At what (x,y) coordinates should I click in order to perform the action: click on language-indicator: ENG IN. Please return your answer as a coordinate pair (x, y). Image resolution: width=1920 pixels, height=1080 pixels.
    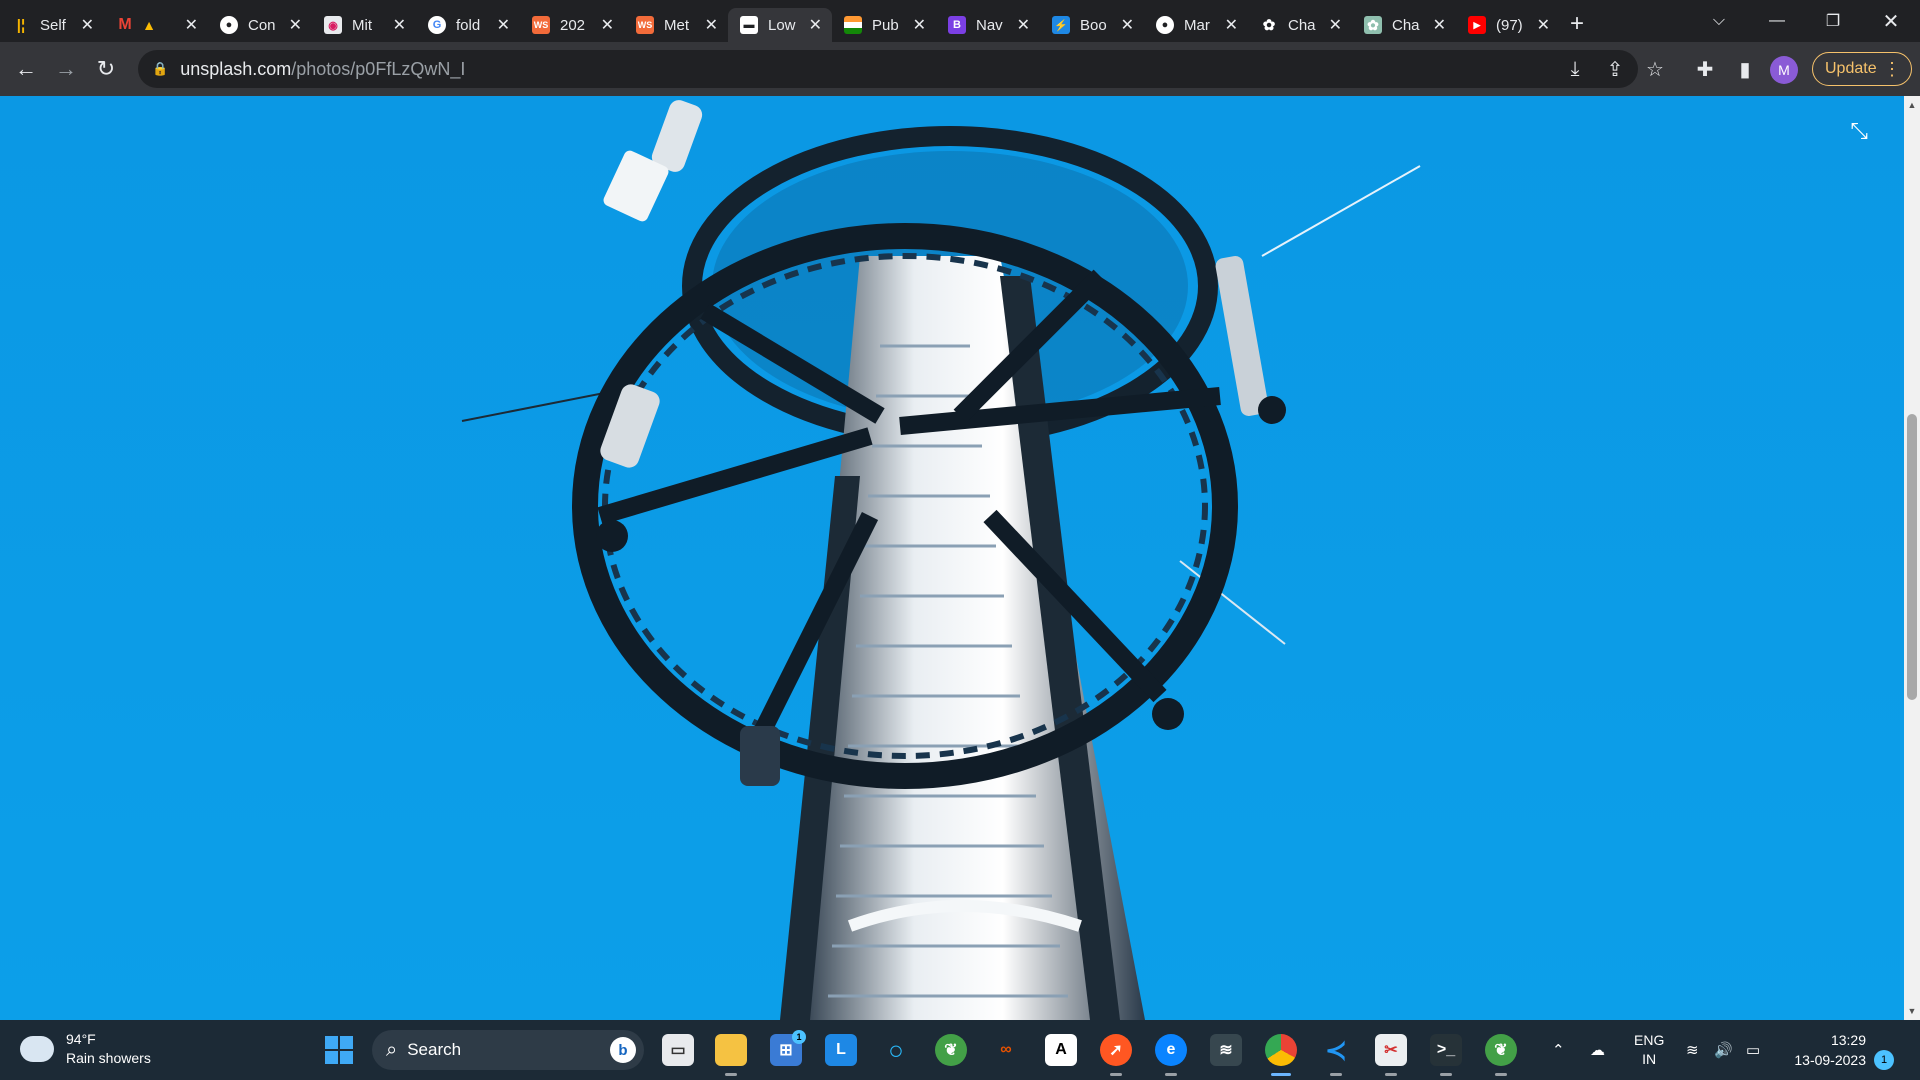
    Looking at the image, I should click on (1649, 1050).